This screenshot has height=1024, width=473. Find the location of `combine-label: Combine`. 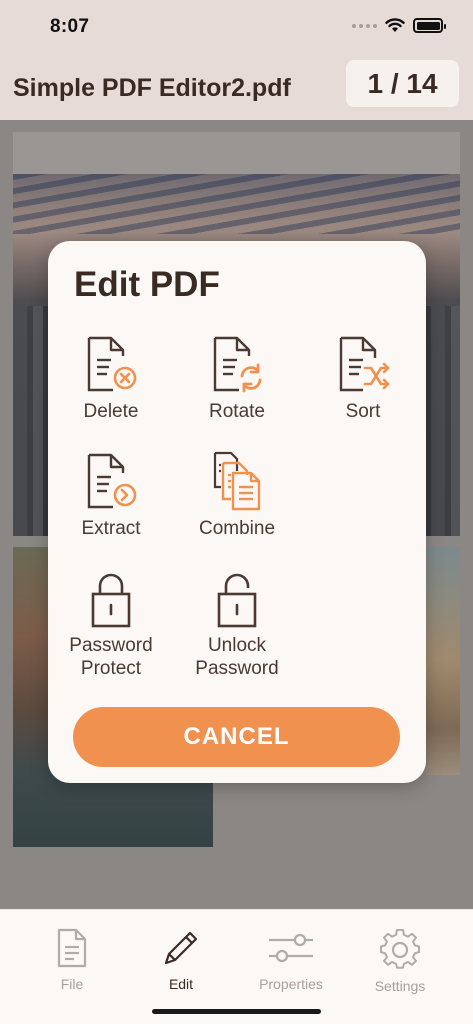

combine-label: Combine is located at coordinates (237, 528).